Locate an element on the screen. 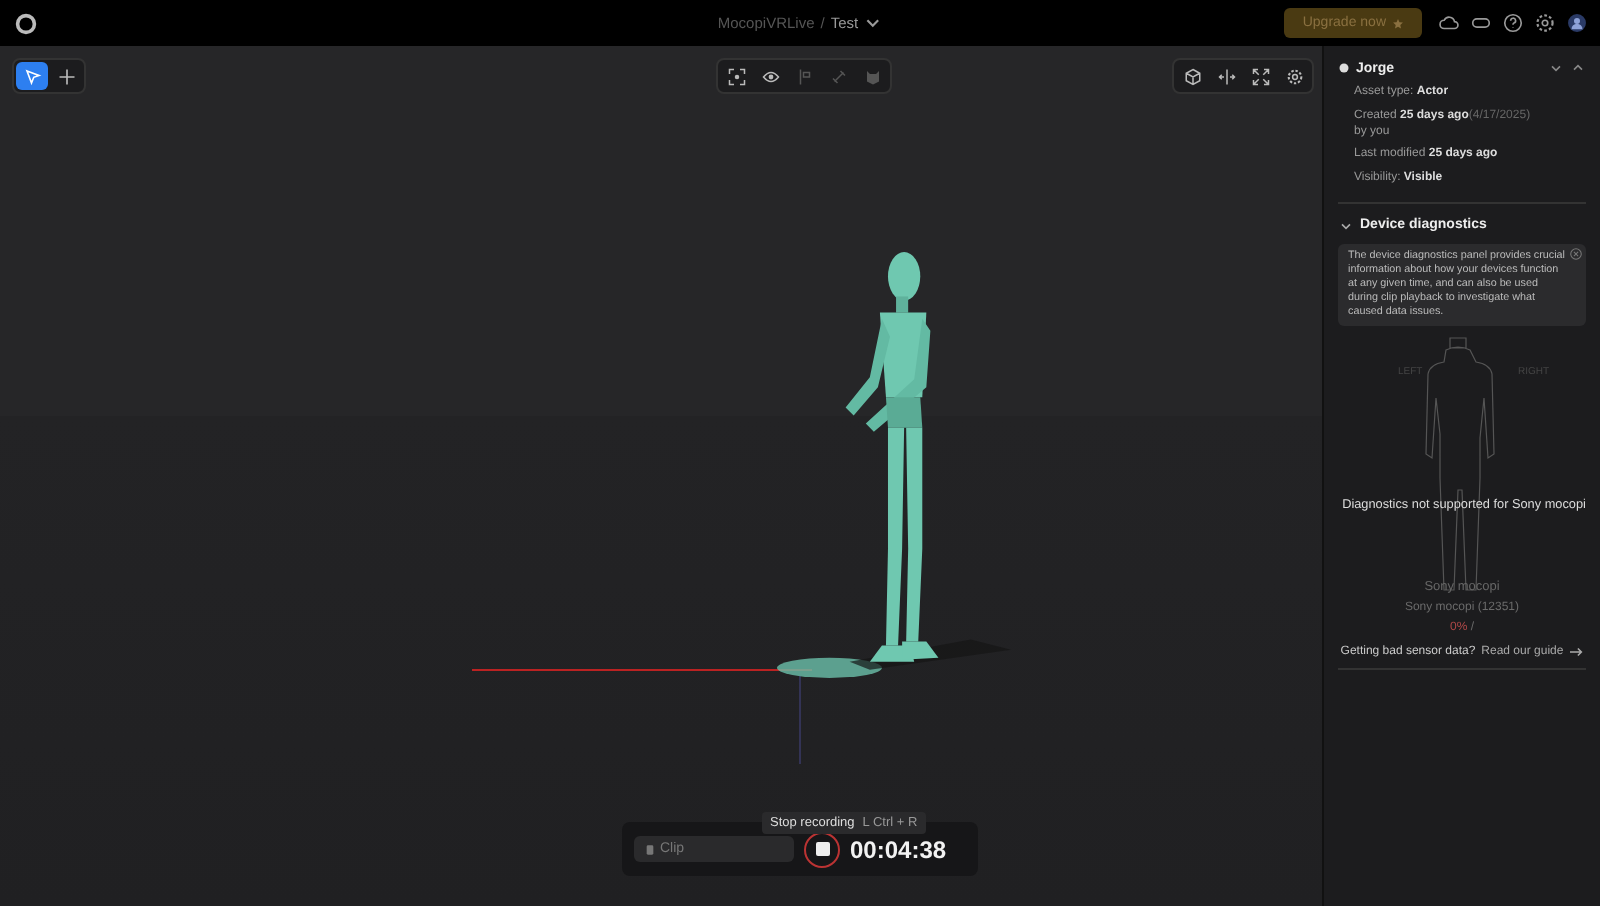 The height and width of the screenshot is (906, 1600). cursor-icon is located at coordinates (32, 76).